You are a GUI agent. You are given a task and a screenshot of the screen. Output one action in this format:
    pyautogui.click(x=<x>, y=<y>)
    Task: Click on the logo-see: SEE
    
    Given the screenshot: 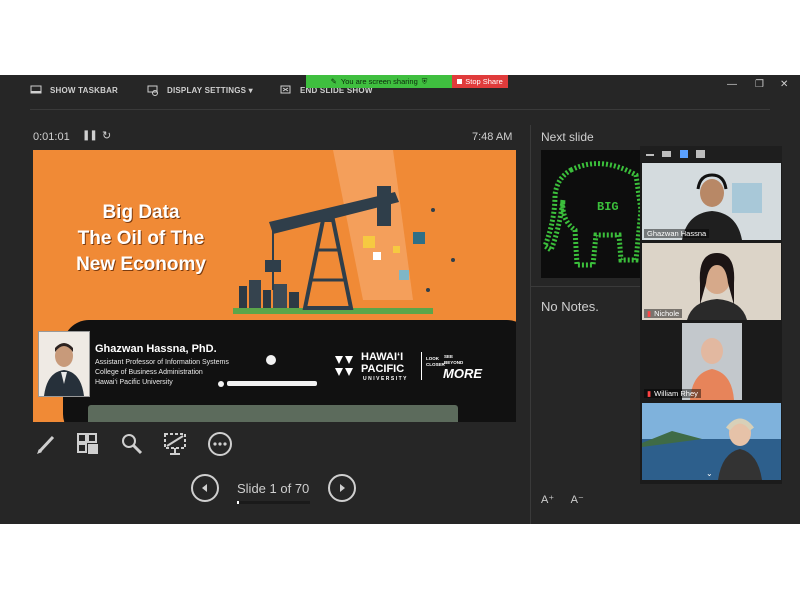 What is the action you would take?
    pyautogui.click(x=449, y=356)
    